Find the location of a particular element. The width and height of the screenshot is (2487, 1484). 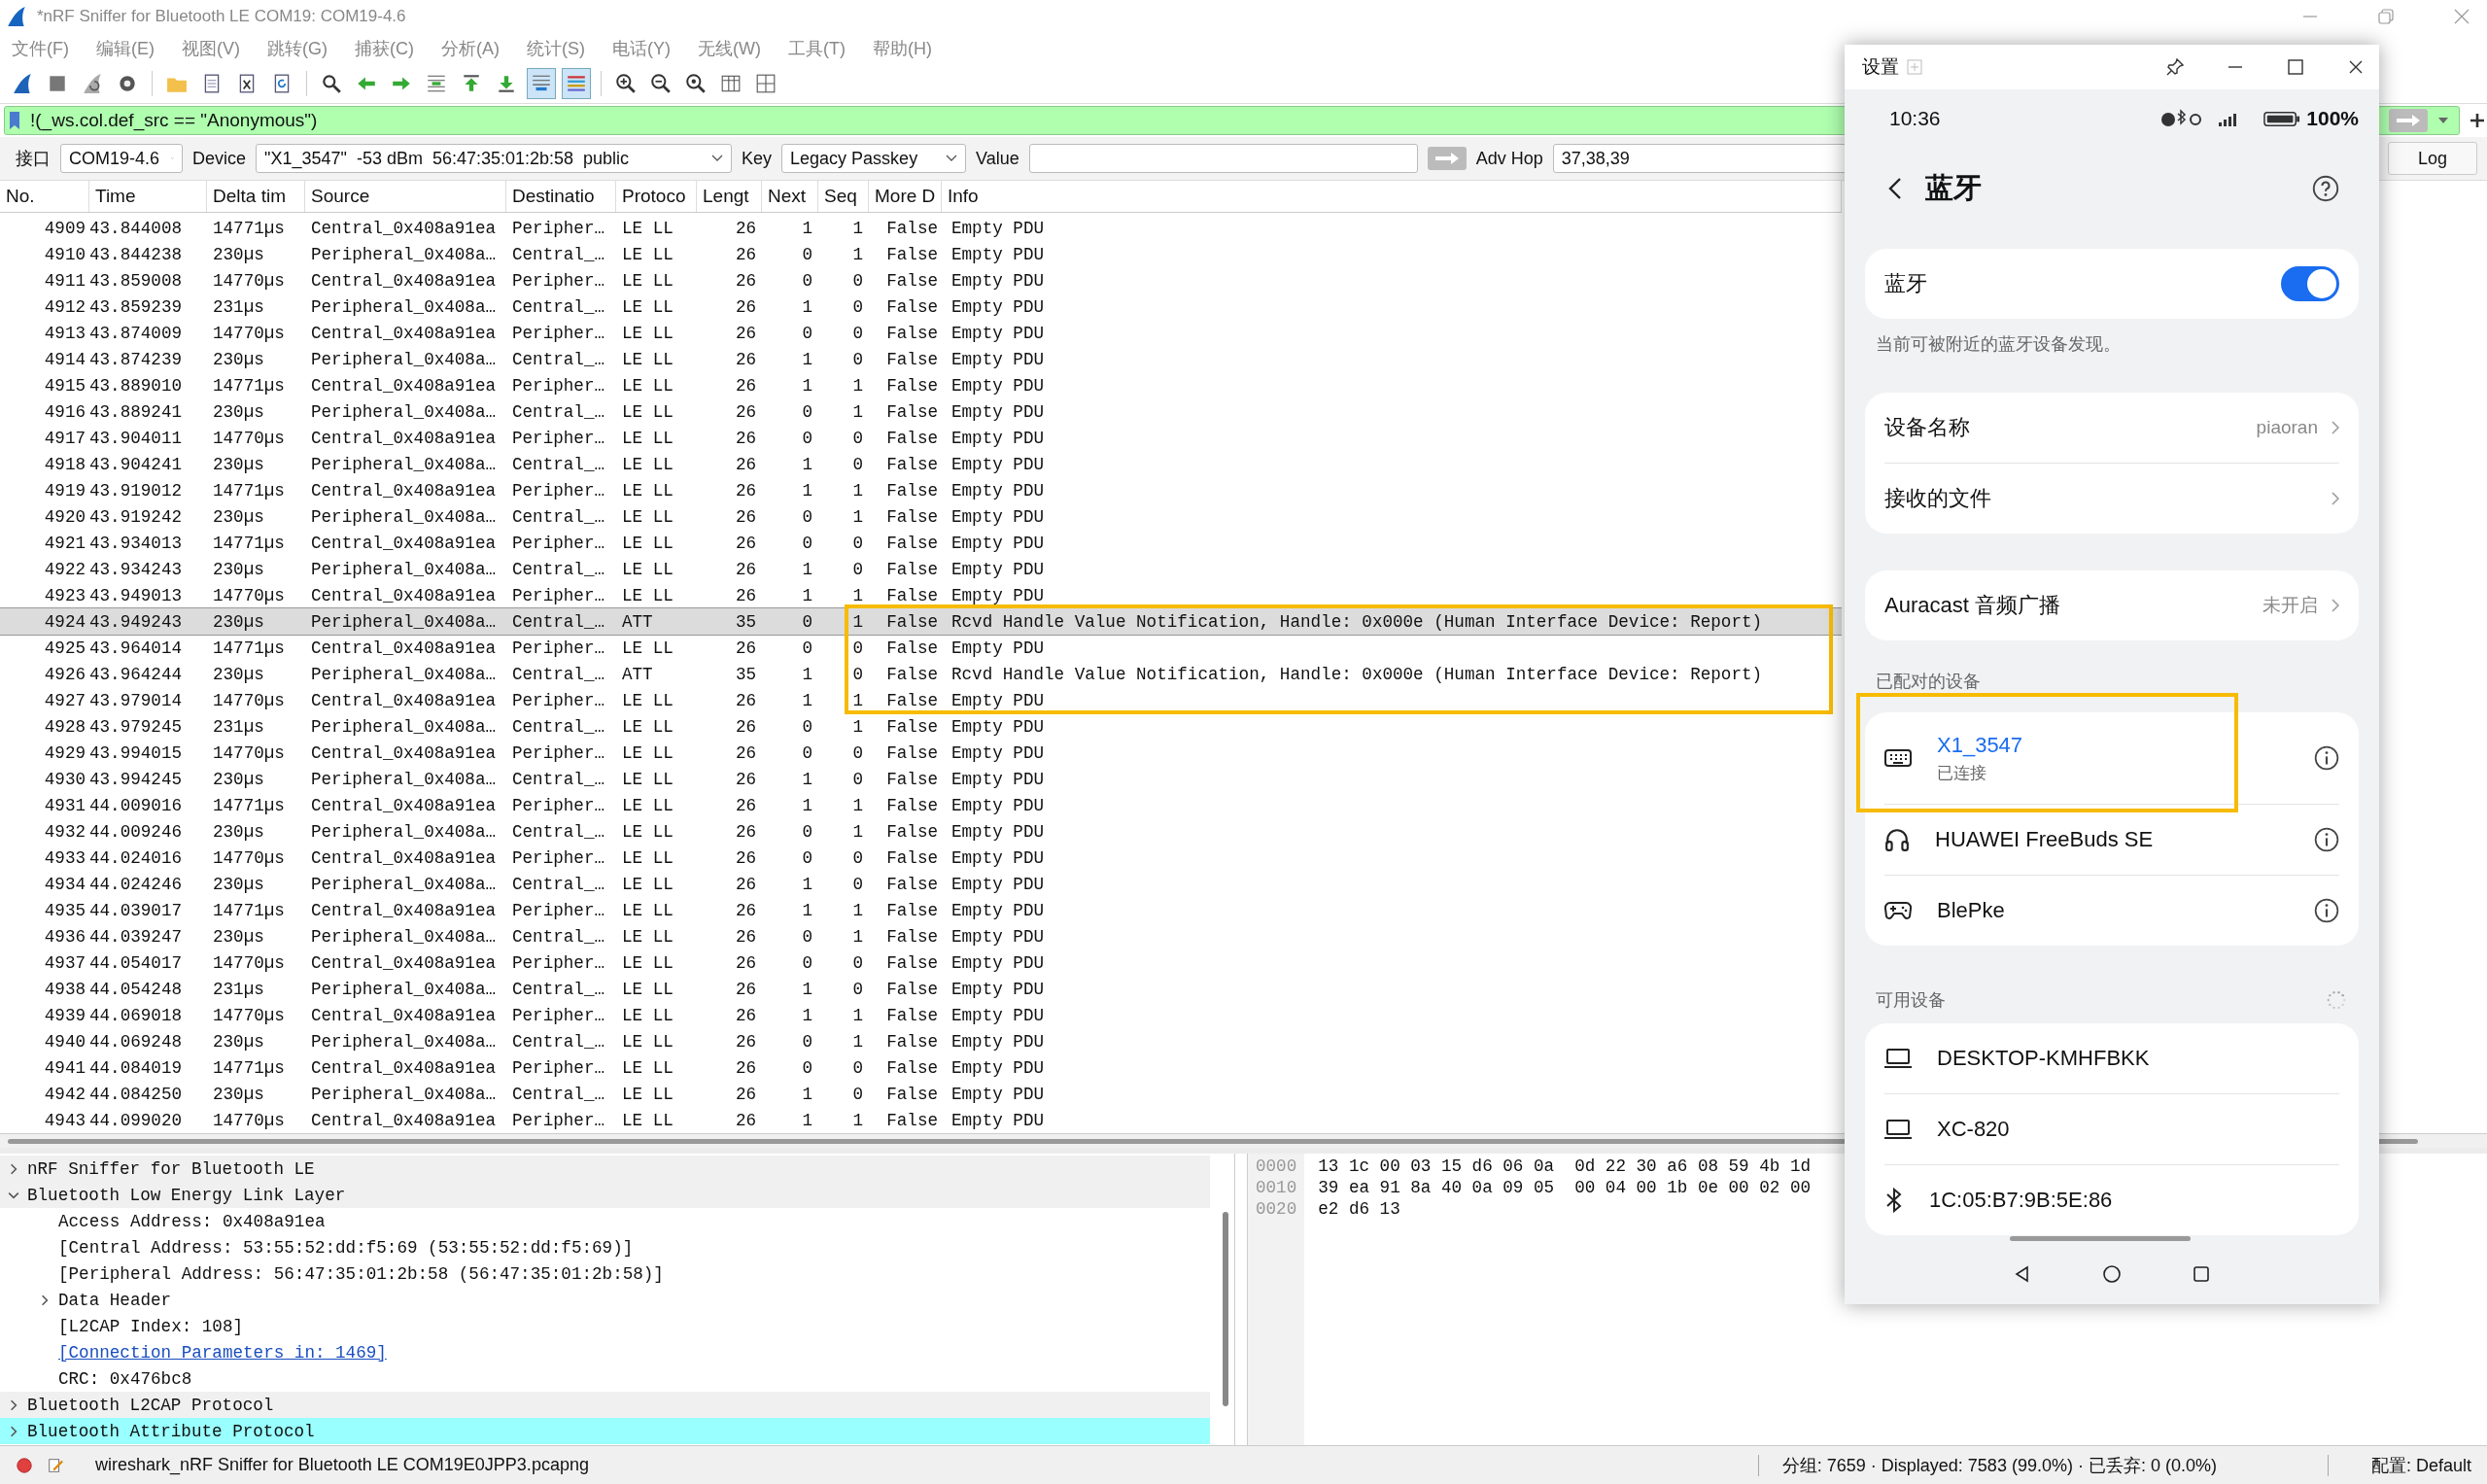

packet-row: 4923 43.949013 14770µs Central_0x408a91ea Peripher… LE LL 26 1 1 False Empty PDU is located at coordinates (921, 595).